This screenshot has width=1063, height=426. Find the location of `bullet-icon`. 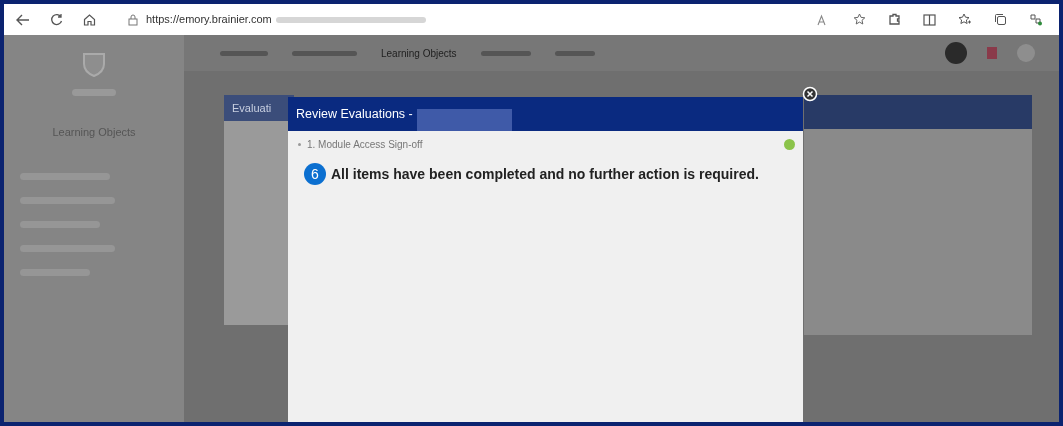

bullet-icon is located at coordinates (299, 144).